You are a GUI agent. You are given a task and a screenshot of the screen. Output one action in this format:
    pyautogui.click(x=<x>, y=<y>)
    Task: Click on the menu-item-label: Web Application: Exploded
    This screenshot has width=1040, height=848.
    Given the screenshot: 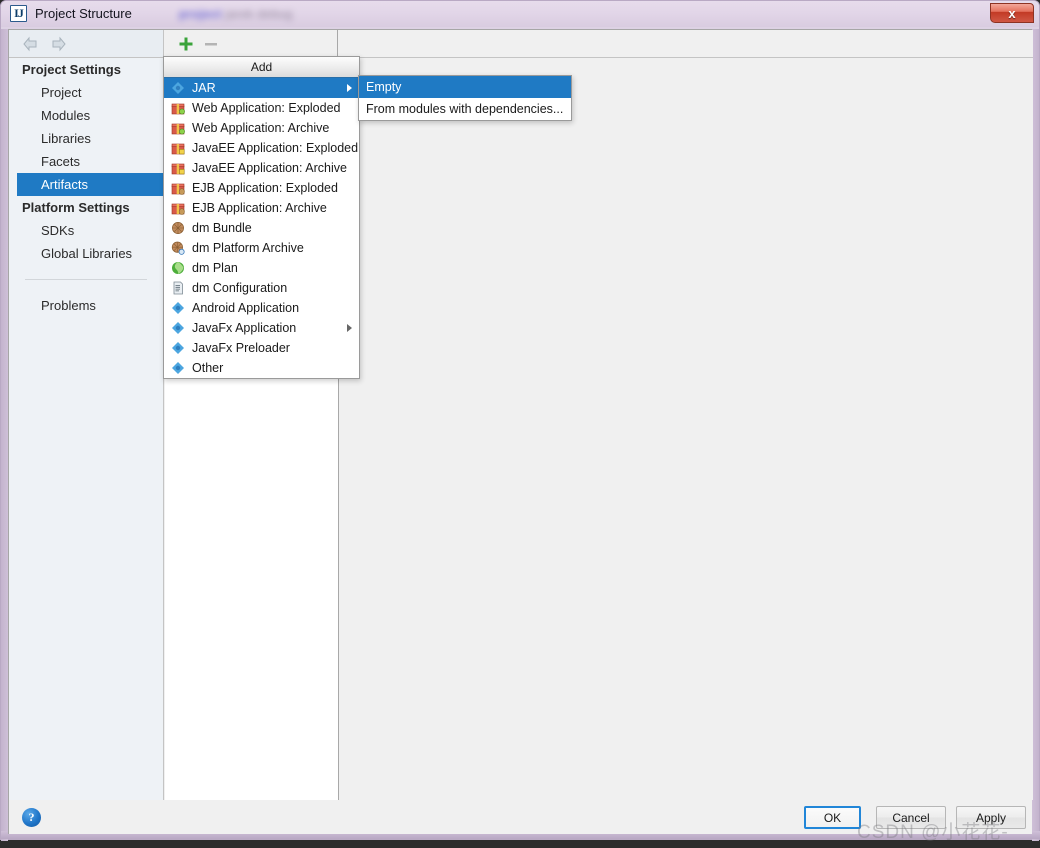 What is the action you would take?
    pyautogui.click(x=266, y=108)
    